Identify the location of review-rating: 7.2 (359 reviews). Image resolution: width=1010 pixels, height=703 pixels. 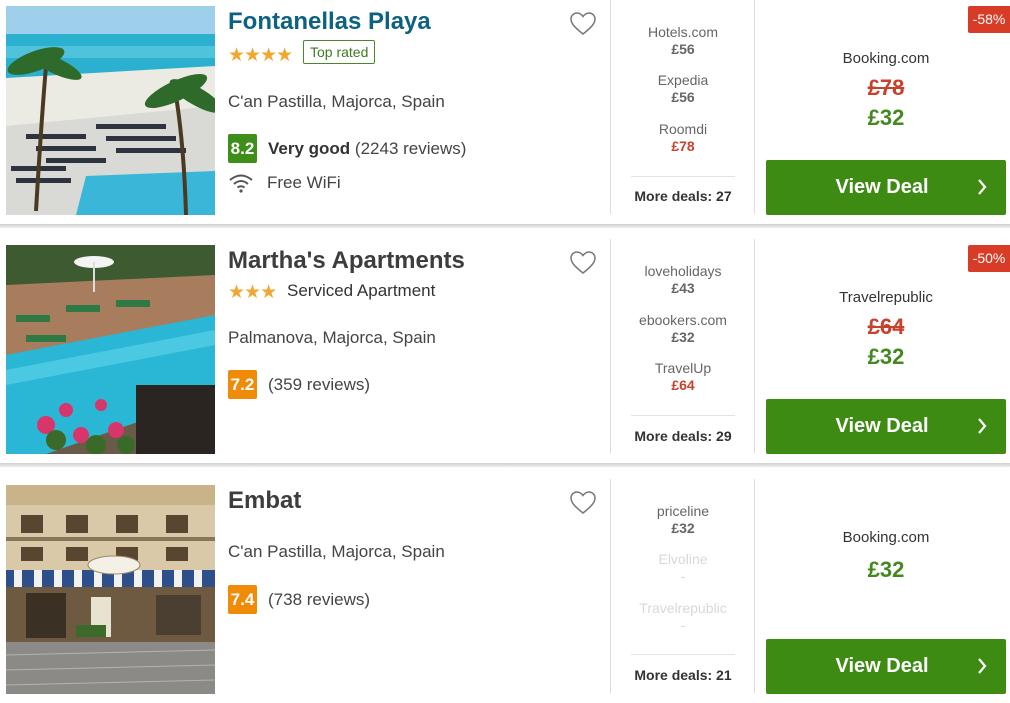
(299, 384).